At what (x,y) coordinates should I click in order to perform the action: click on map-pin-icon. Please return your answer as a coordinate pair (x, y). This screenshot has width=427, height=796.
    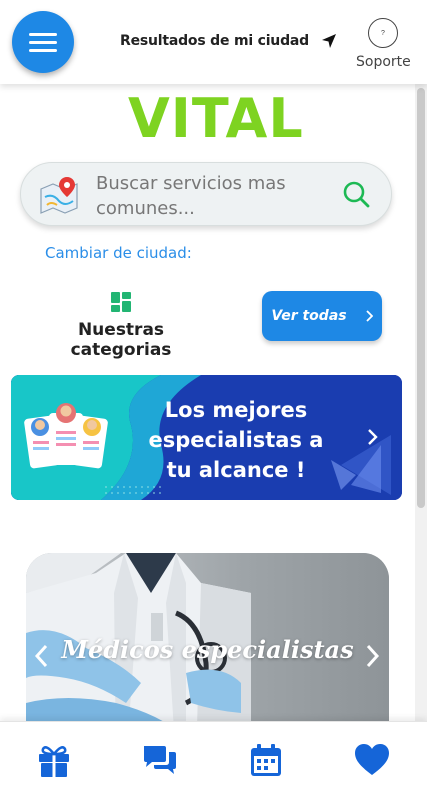
    Looking at the image, I should click on (59, 195).